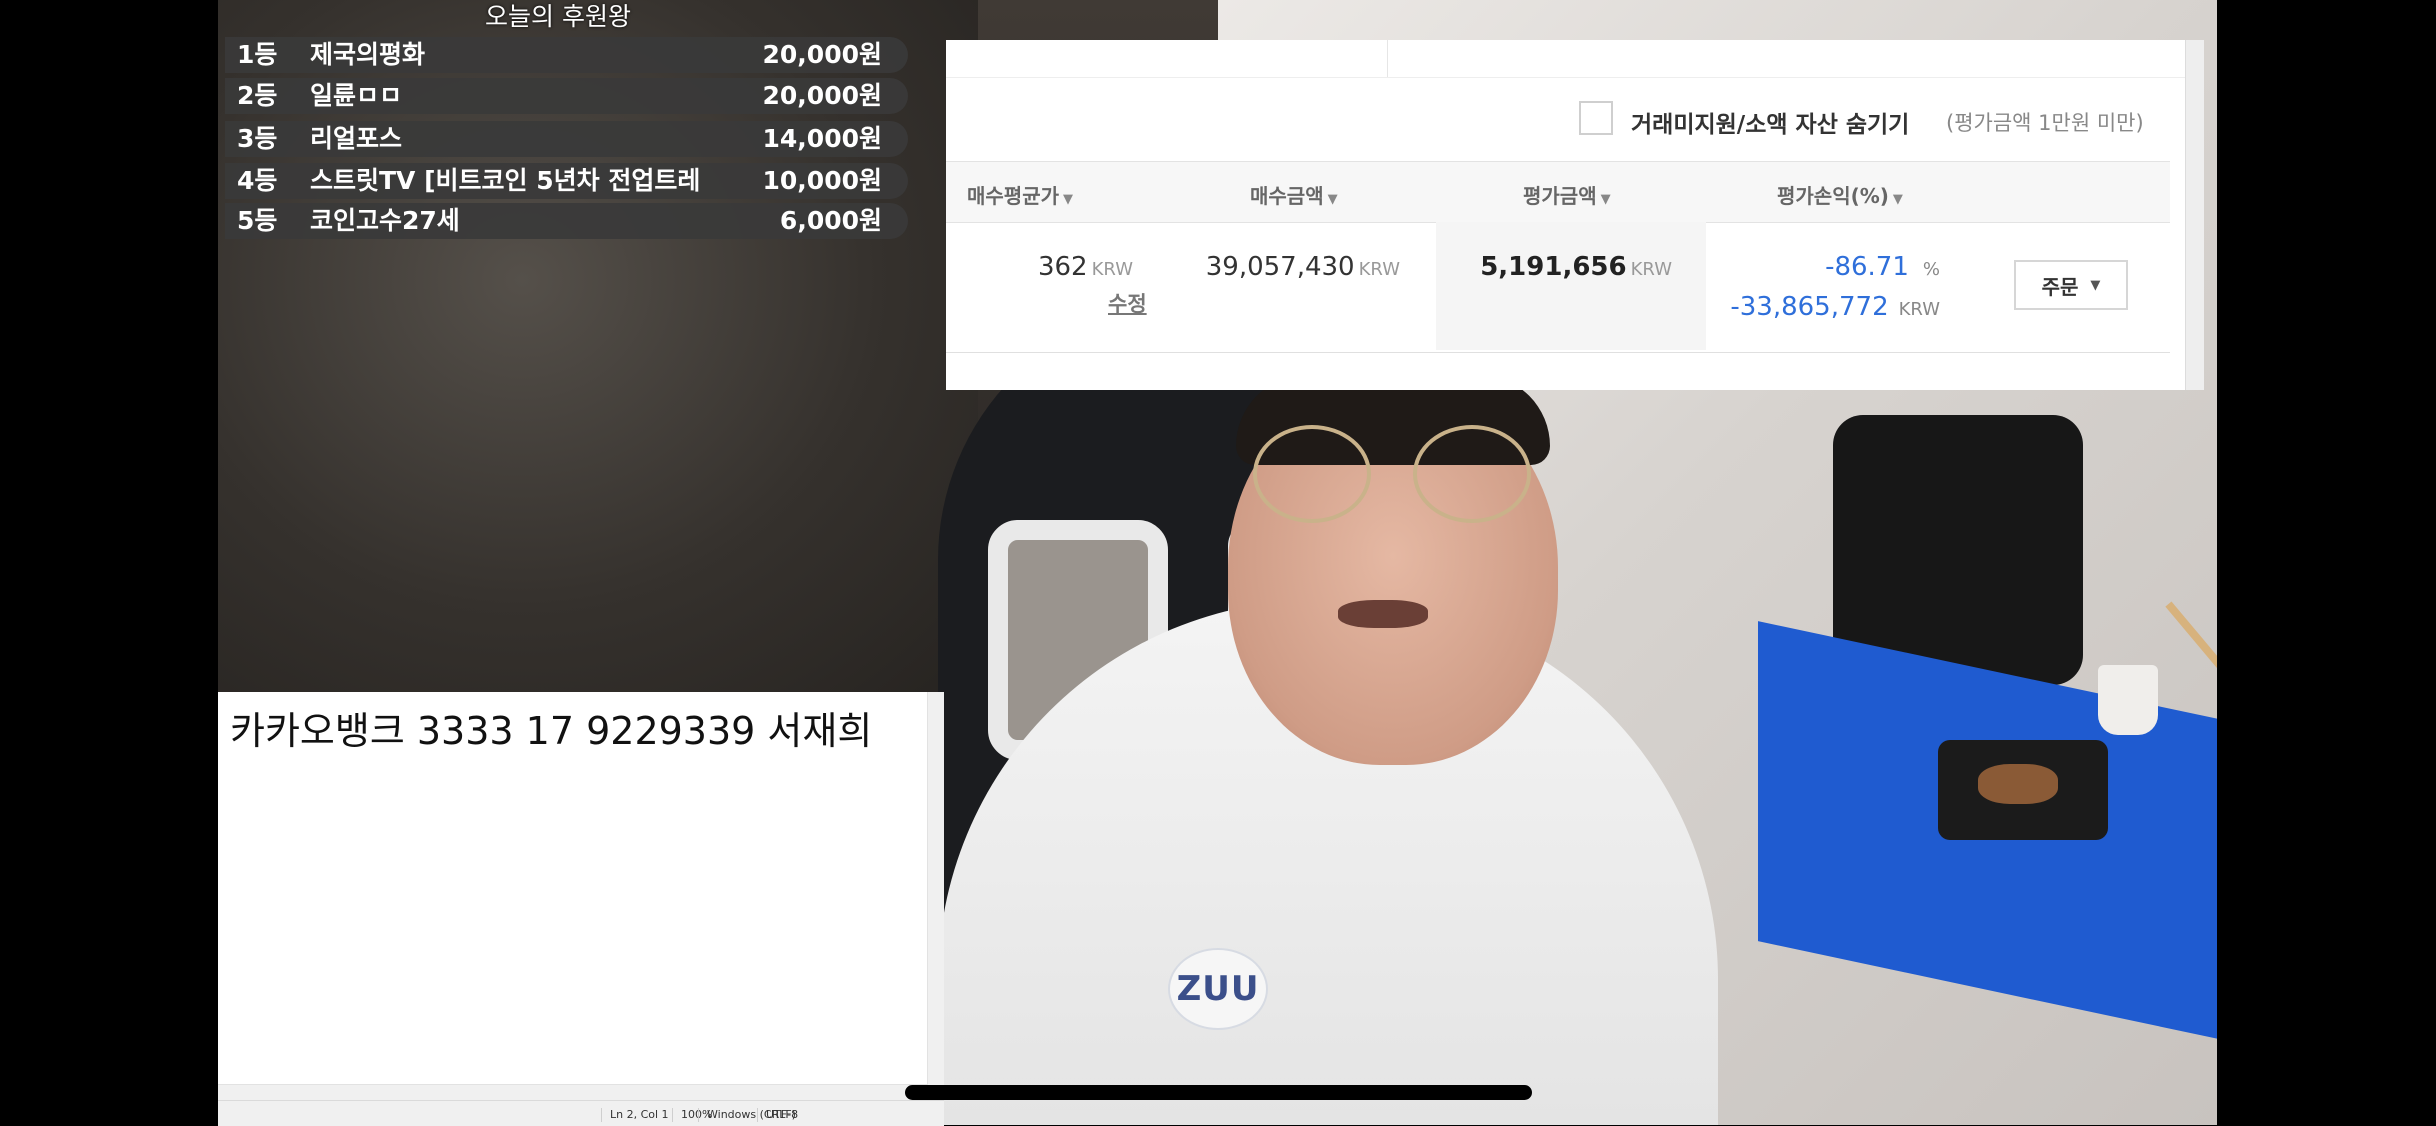 The image size is (2436, 1126). I want to click on donor-name: 제국의평화, so click(368, 54).